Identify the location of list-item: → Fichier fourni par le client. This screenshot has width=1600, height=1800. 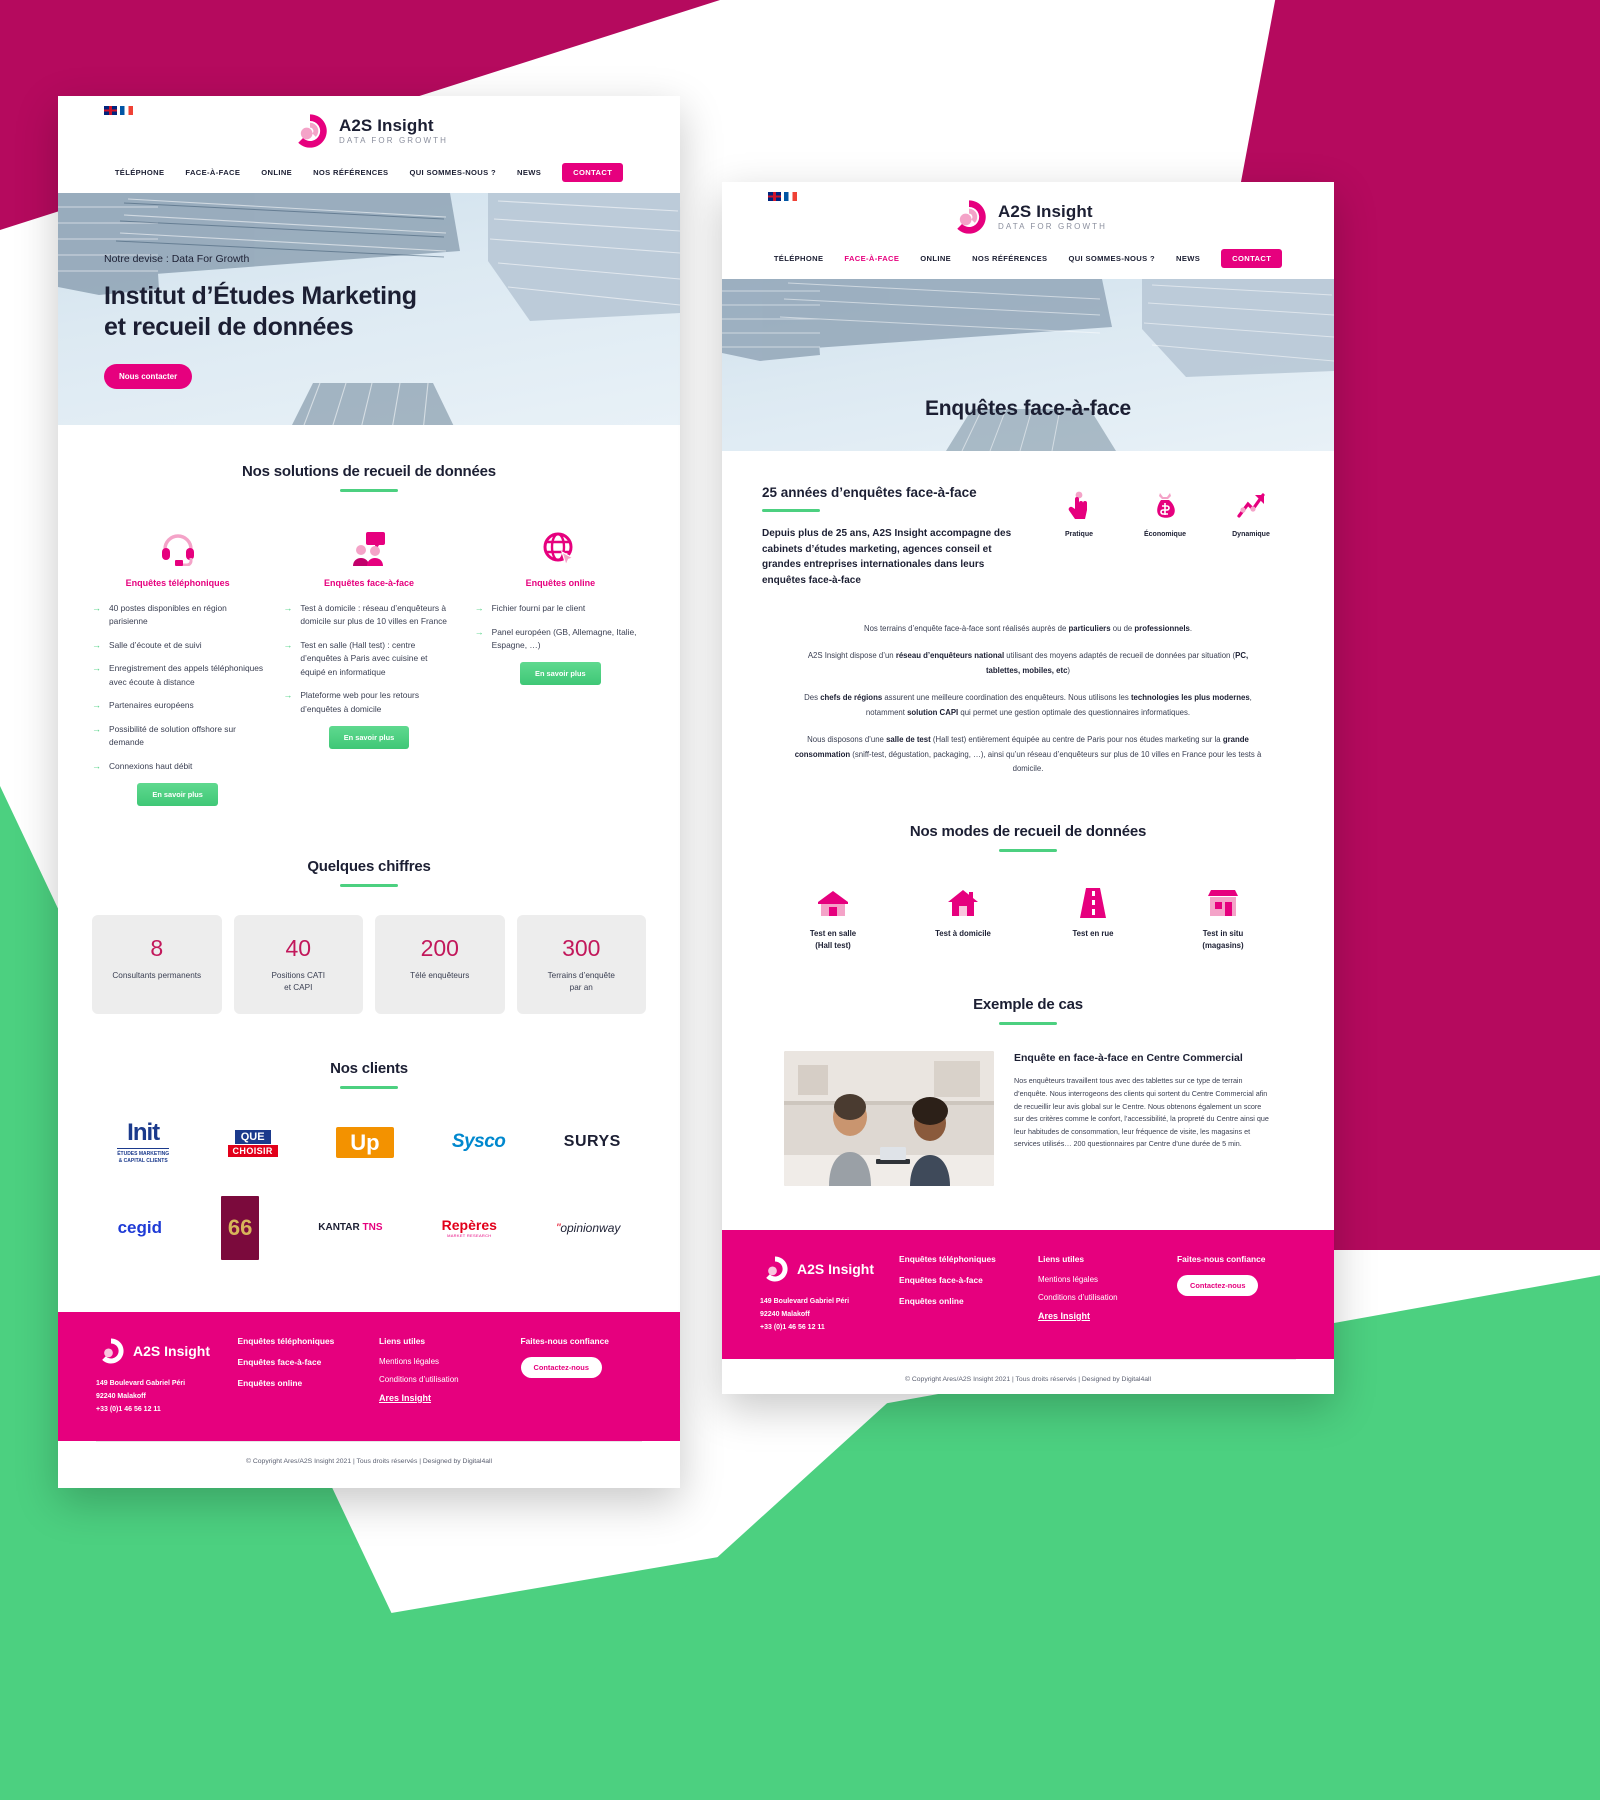
(560, 609).